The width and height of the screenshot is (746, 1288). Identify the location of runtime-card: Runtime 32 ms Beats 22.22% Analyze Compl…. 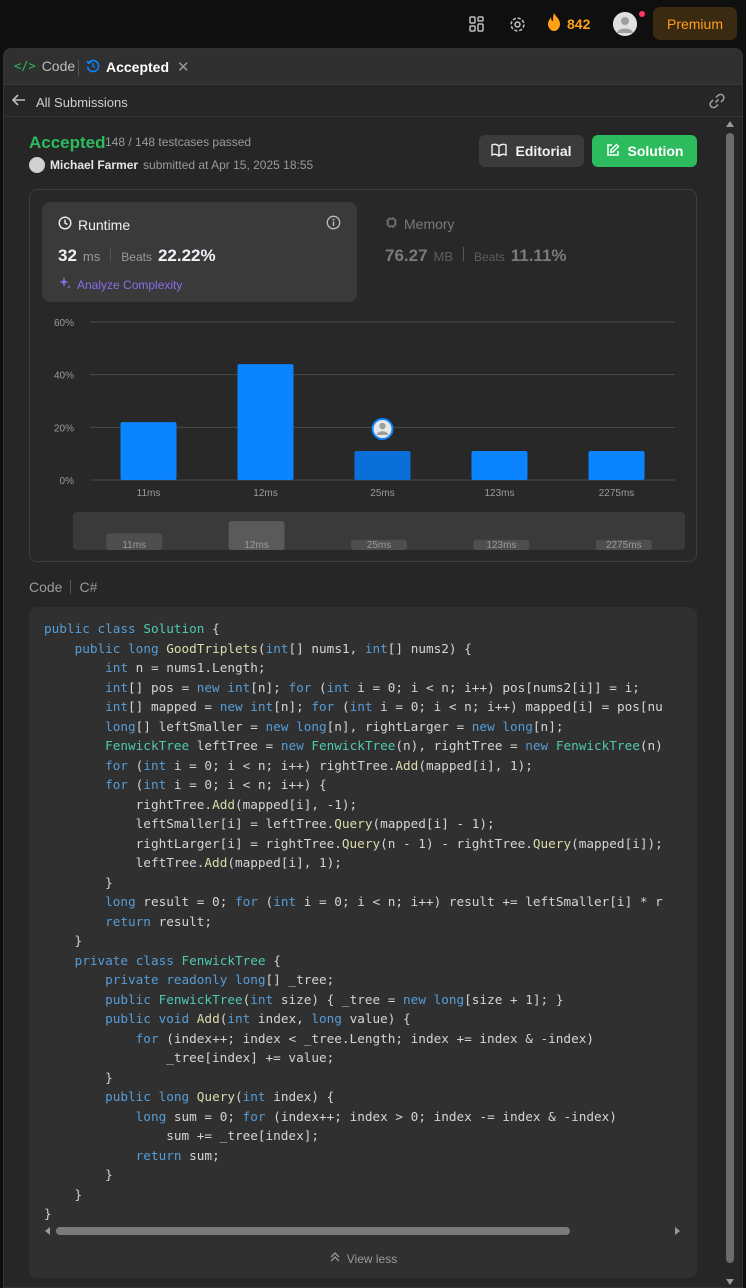
(199, 252).